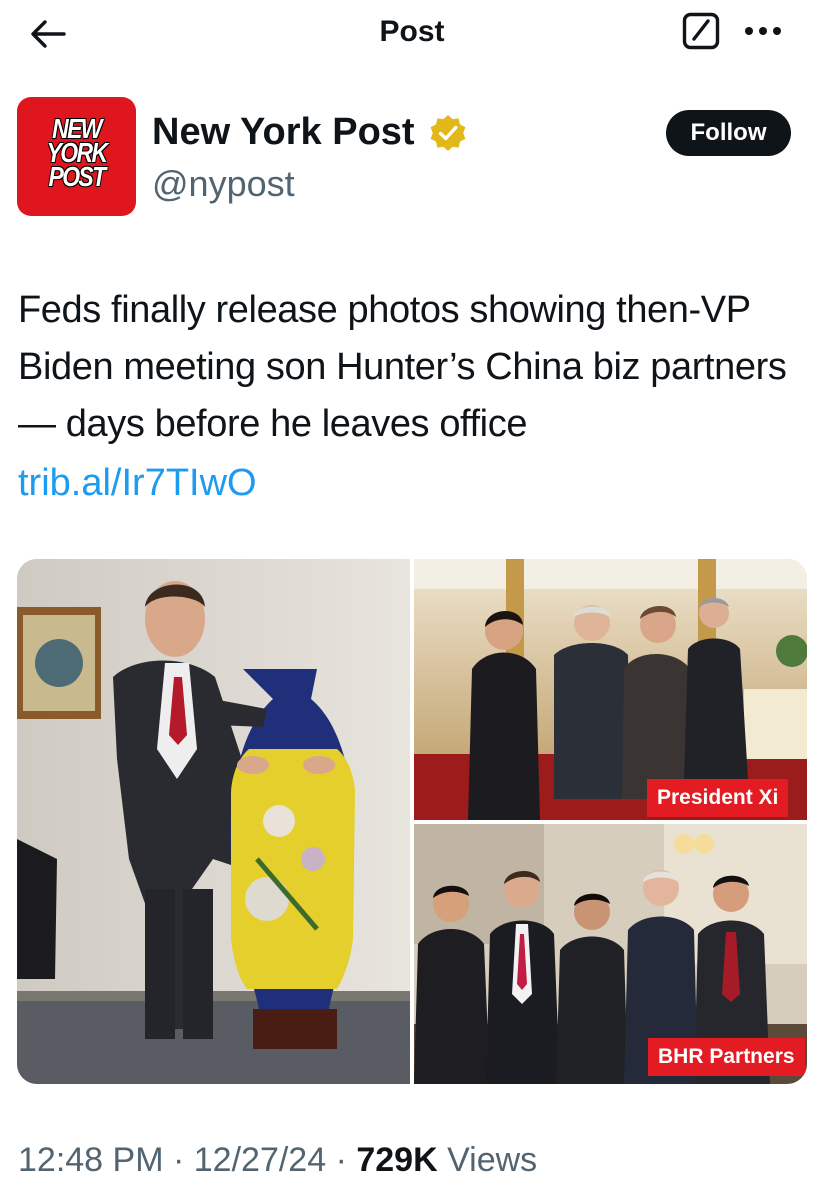 Image resolution: width=824 pixels, height=1200 pixels. I want to click on views-label: Views, so click(492, 1160).